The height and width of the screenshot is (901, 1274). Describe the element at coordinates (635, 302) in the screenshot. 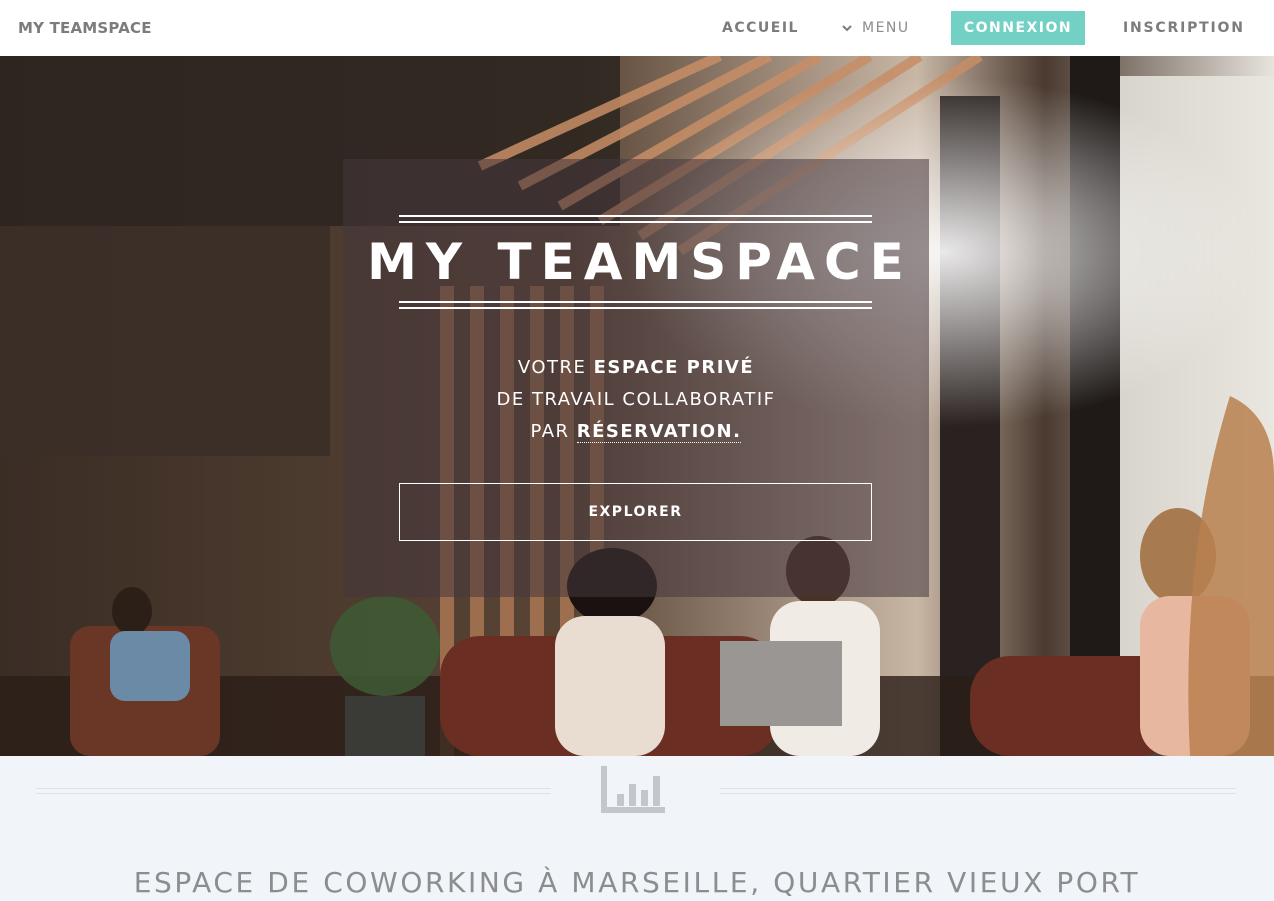

I see `title-bottom-rule` at that location.